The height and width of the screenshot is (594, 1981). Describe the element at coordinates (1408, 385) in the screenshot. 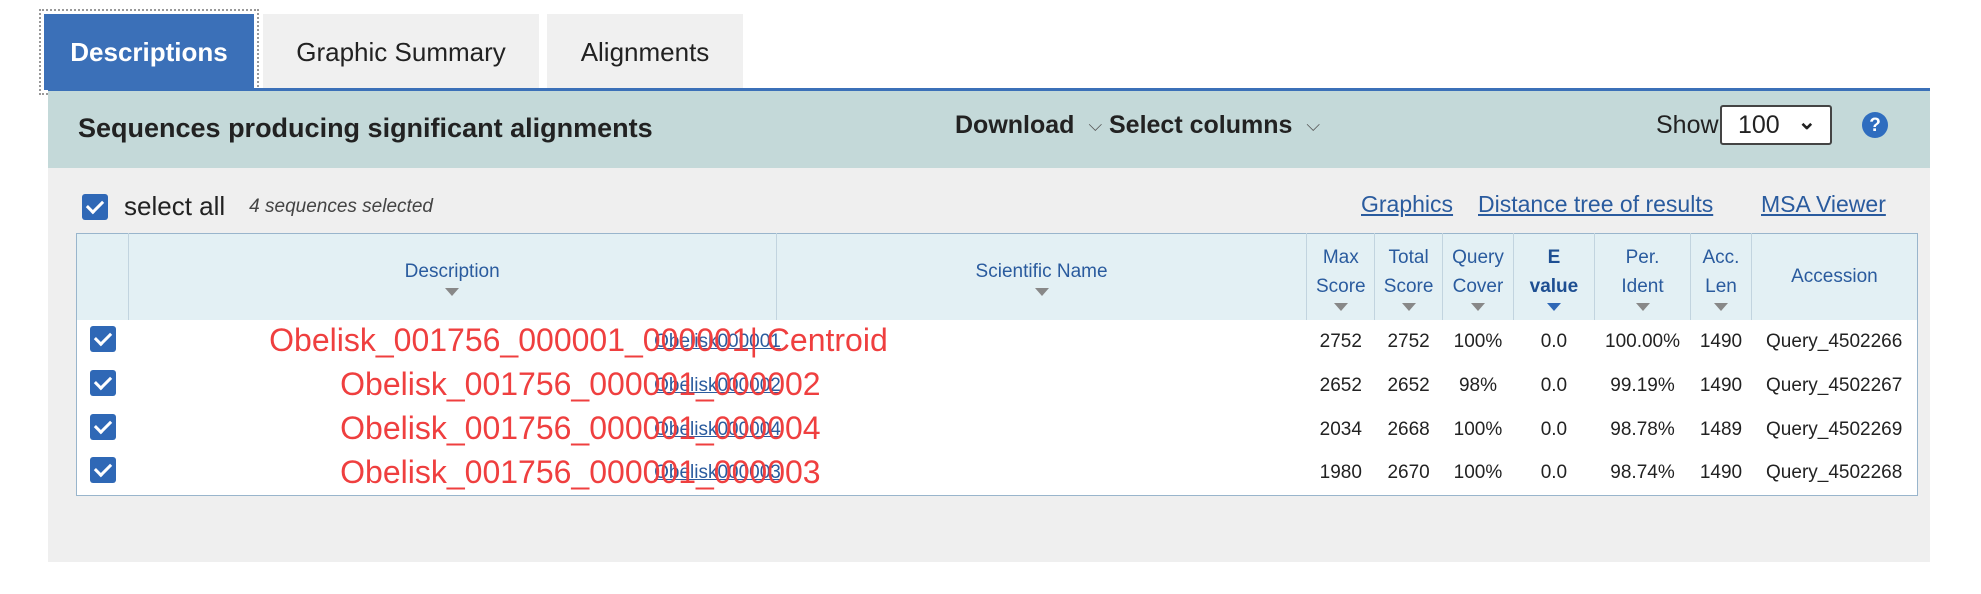

I see `total-score-cell: 2652` at that location.